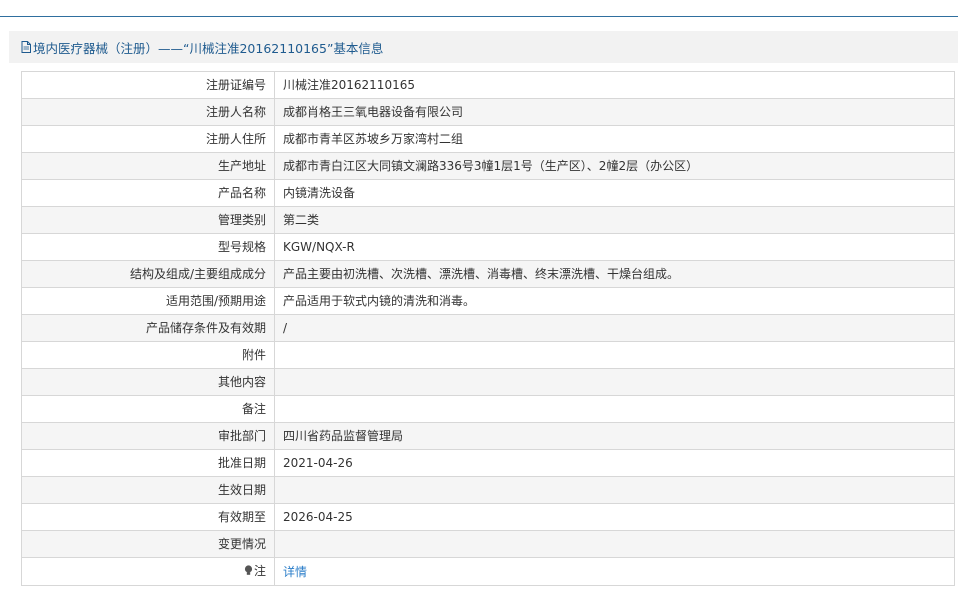 Image resolution: width=958 pixels, height=605 pixels. I want to click on table-row: 批准日期 2021-04-26, so click(488, 463).